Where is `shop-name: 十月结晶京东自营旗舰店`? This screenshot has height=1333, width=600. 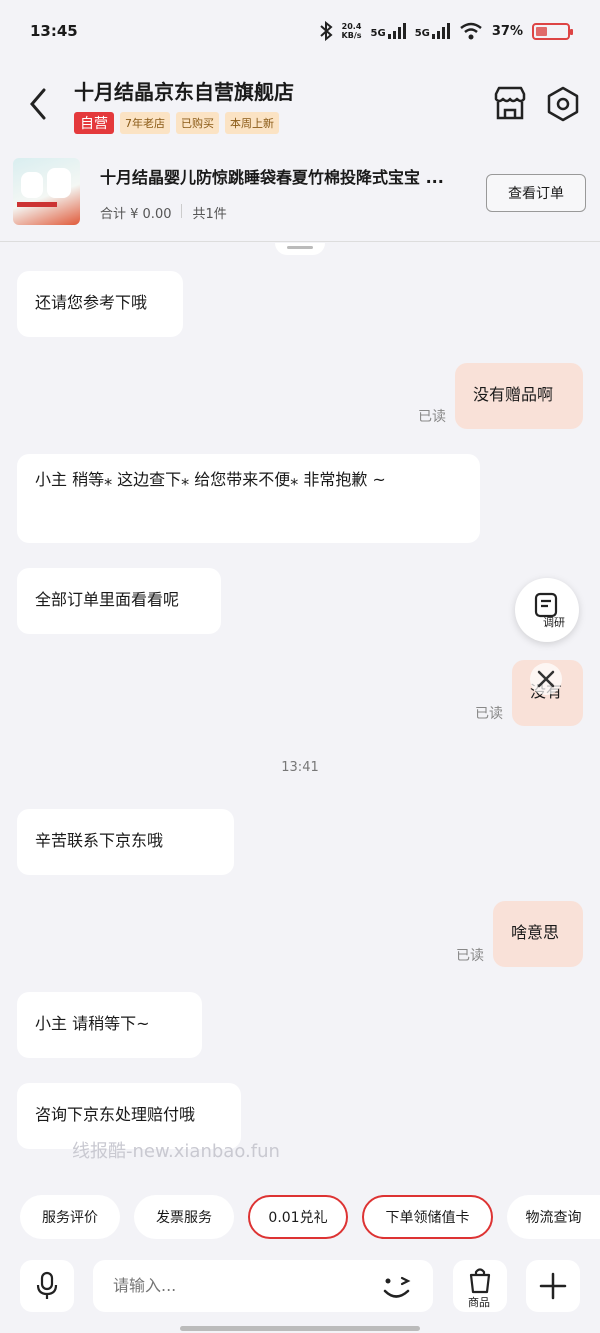
shop-name: 十月结晶京东自营旗舰店 is located at coordinates (184, 90).